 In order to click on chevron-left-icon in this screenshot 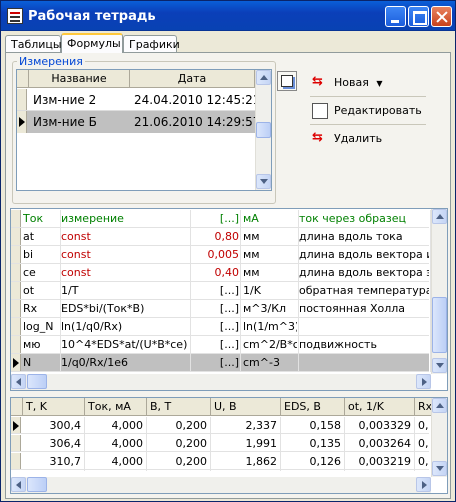, I will do `click(18, 382)`.